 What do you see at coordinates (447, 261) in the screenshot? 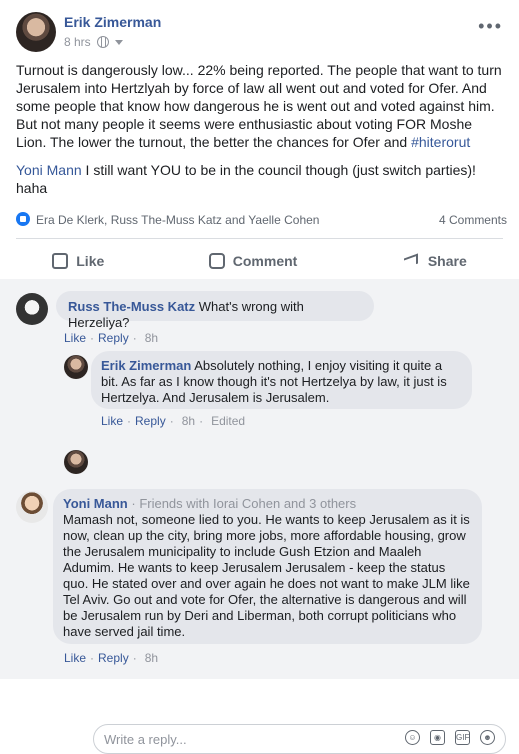
I see `share-label: Share` at bounding box center [447, 261].